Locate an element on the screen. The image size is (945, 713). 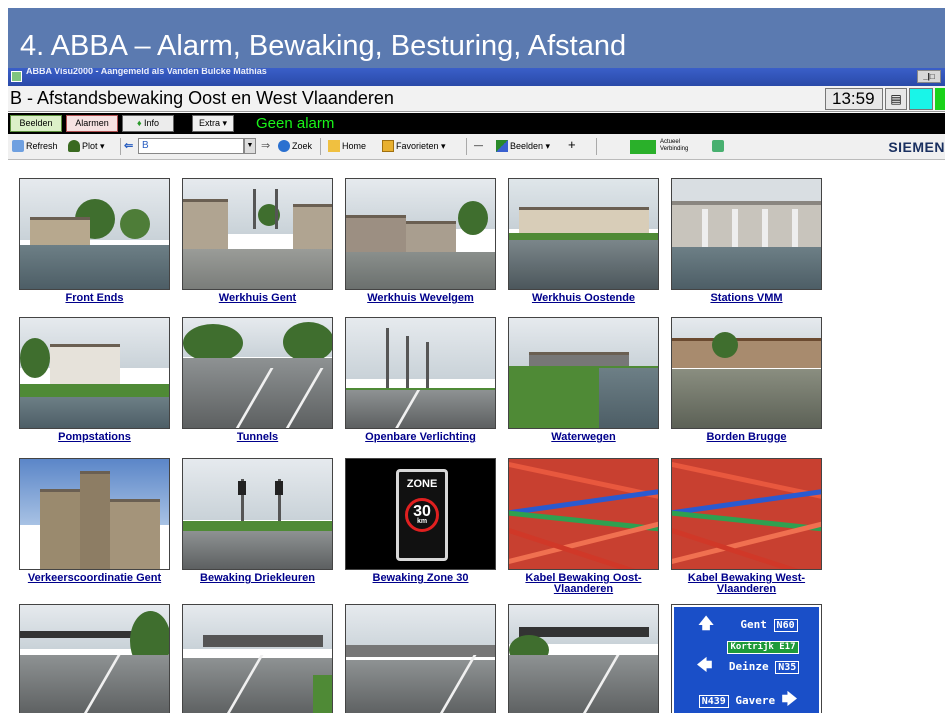
tile-label: Borden Brugge is located at coordinates (746, 437).